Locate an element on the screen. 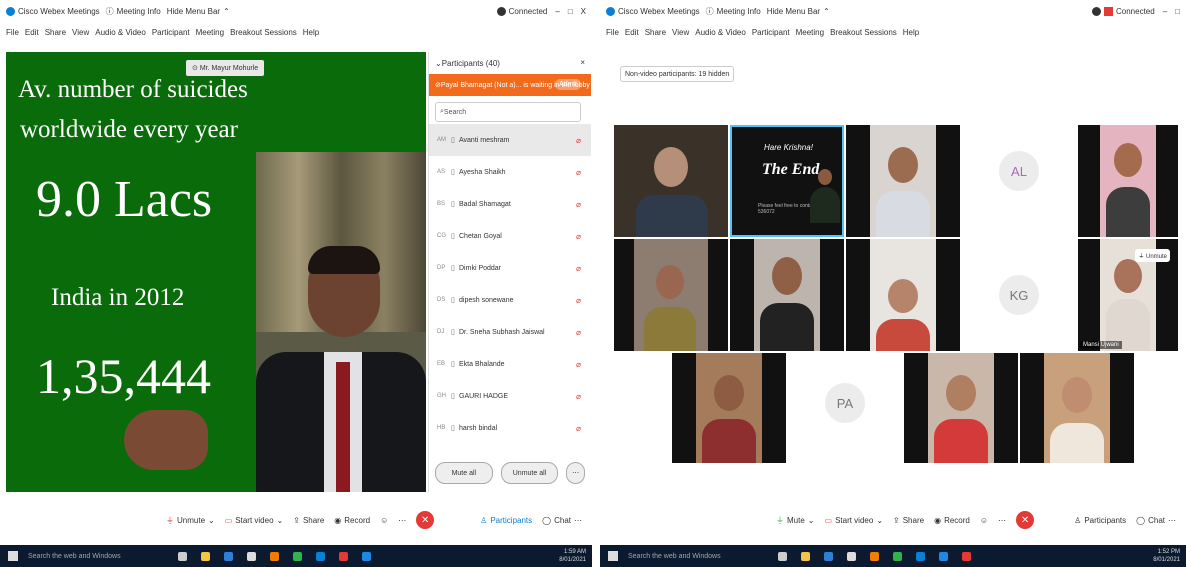 The height and width of the screenshot is (567, 1186). unmute-button: ⏚ Unmute ⌄ is located at coordinates (190, 520).